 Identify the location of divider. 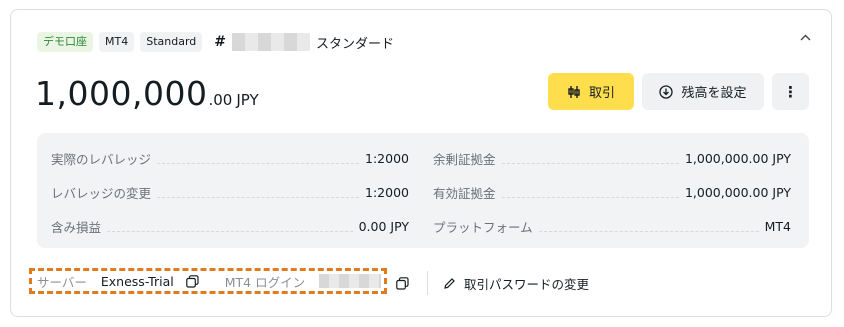
(427, 283).